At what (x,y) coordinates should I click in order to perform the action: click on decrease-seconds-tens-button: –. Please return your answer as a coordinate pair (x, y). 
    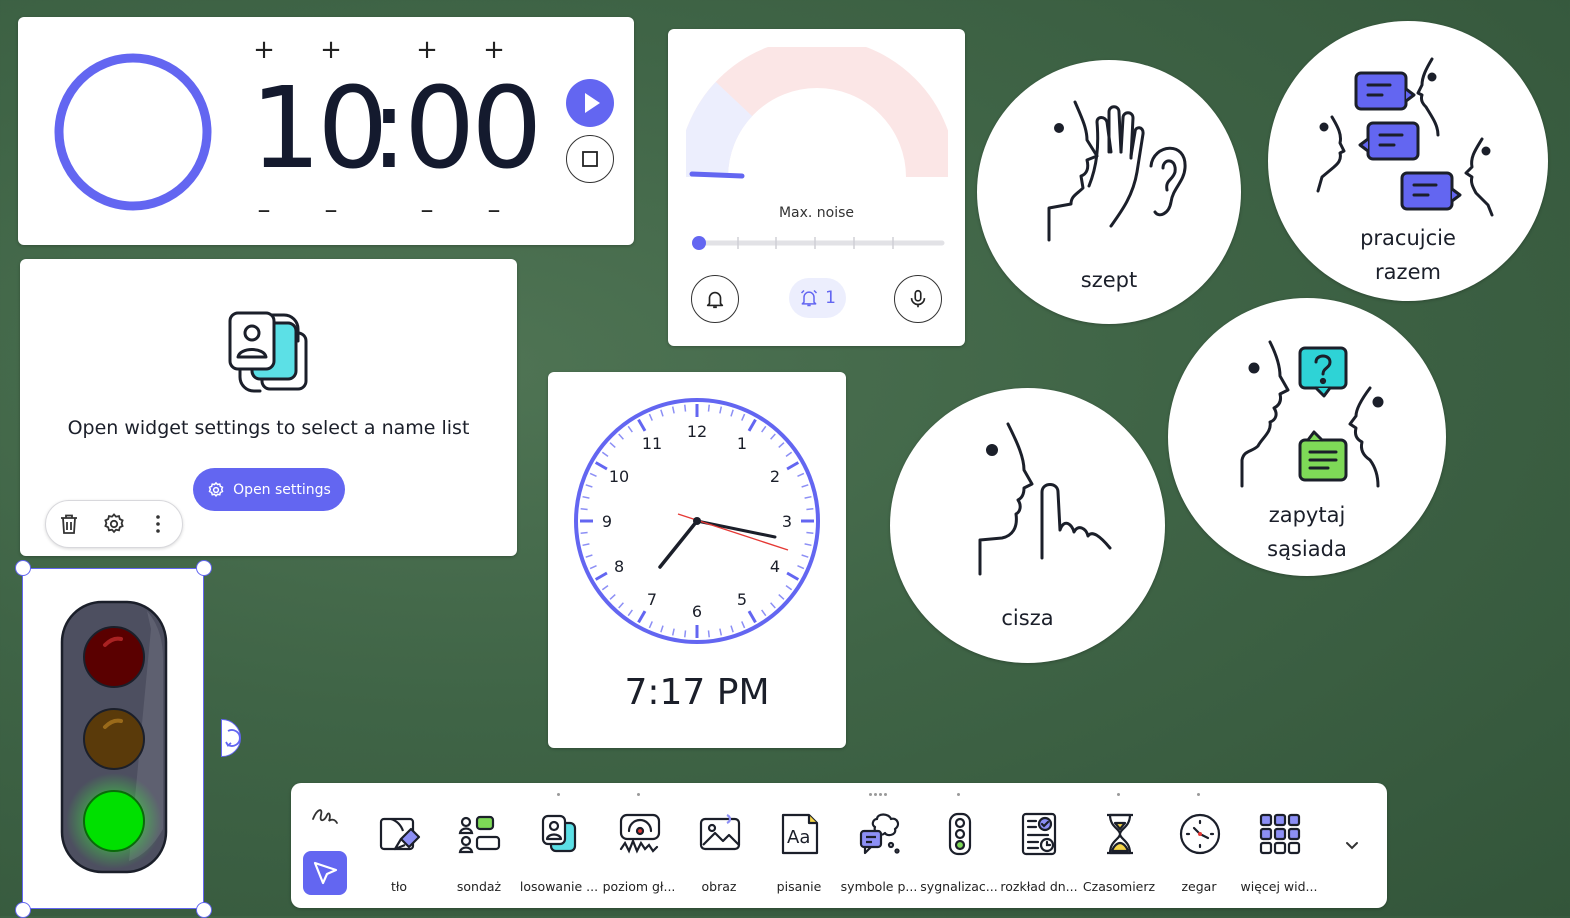
    Looking at the image, I should click on (427, 210).